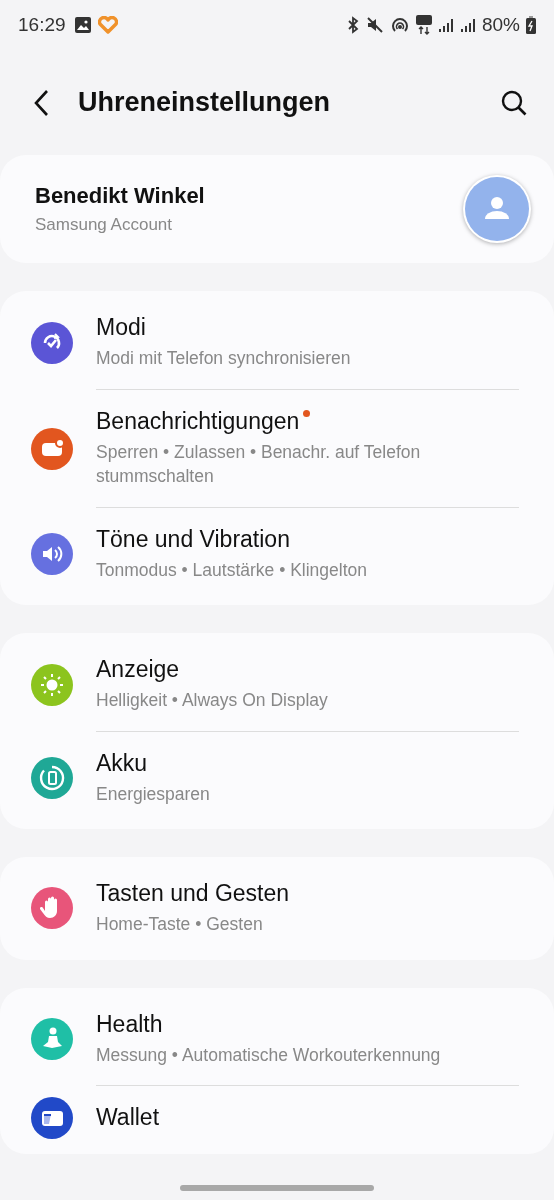 The height and width of the screenshot is (1200, 554). What do you see at coordinates (193, 539) in the screenshot?
I see `item-title: Töne und Vibration` at bounding box center [193, 539].